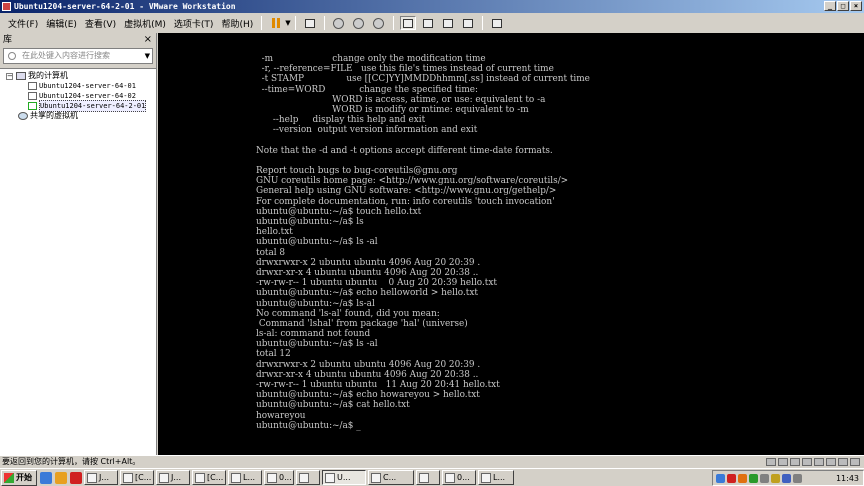  Describe the element at coordinates (807, 462) in the screenshot. I see `network-icon` at that location.